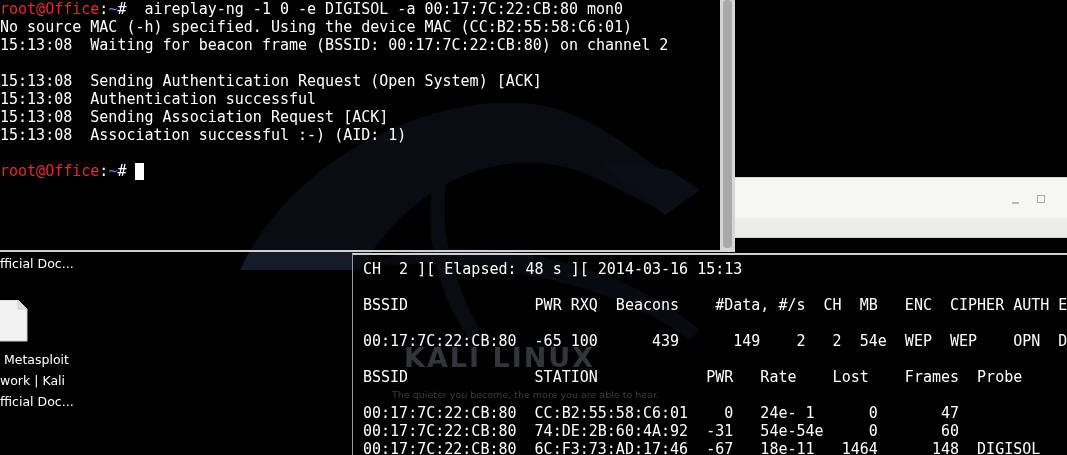 This screenshot has width=1067, height=455. What do you see at coordinates (32, 380) in the screenshot?
I see `desktop-icon-label: work | Kali` at bounding box center [32, 380].